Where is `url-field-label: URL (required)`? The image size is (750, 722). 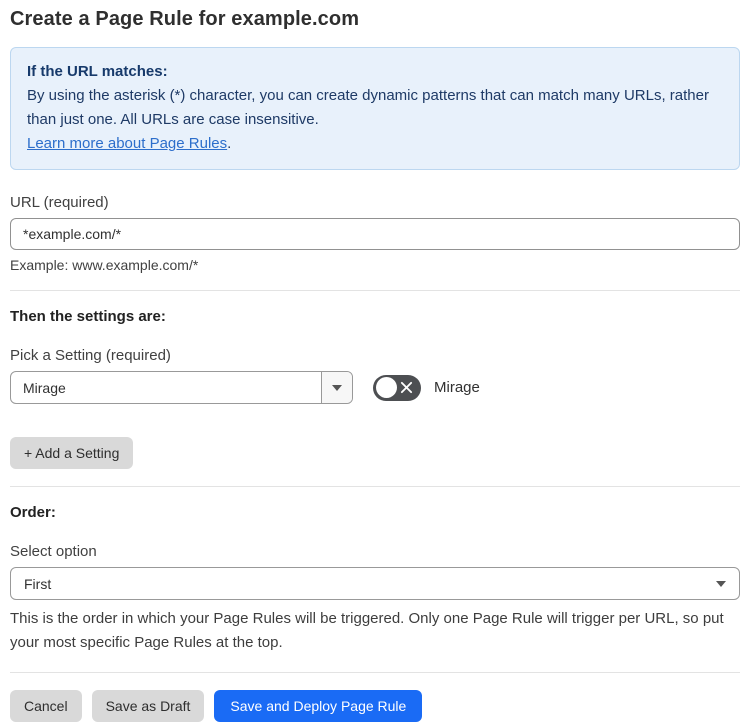
url-field-label: URL (required) is located at coordinates (59, 202).